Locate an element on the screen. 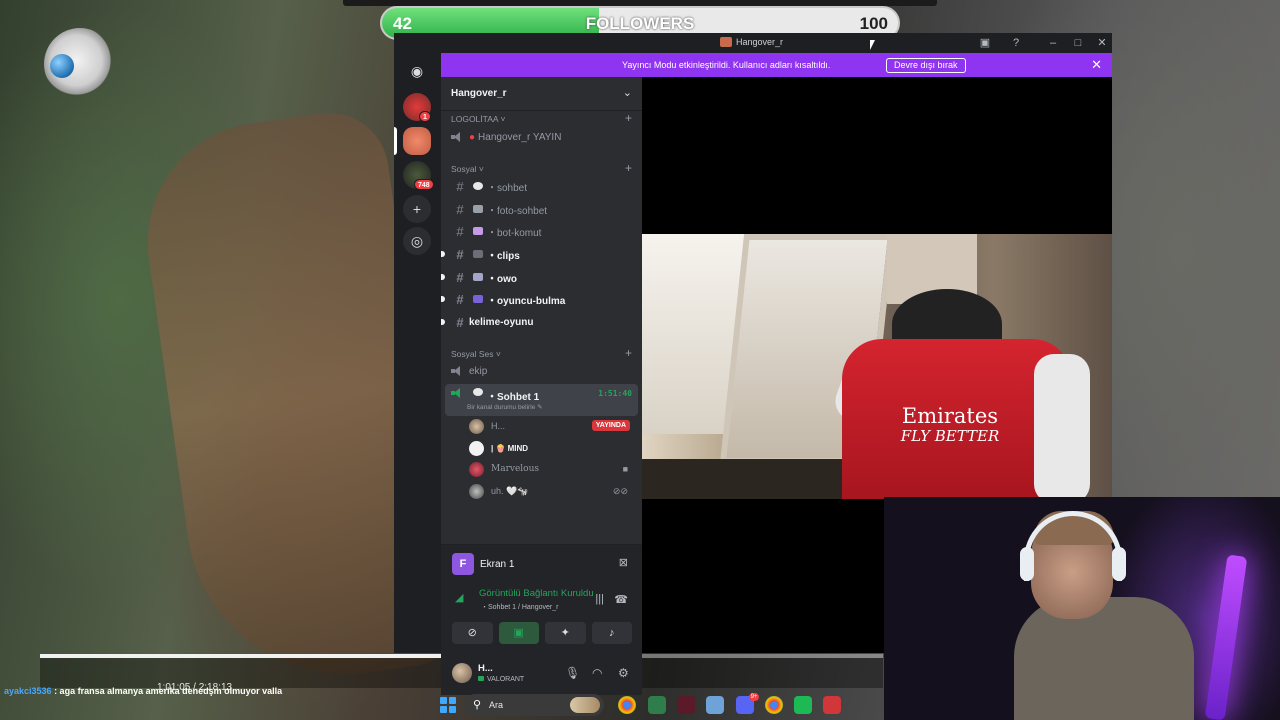 The width and height of the screenshot is (1280, 720). signal-icon: ◢ is located at coordinates (459, 597).